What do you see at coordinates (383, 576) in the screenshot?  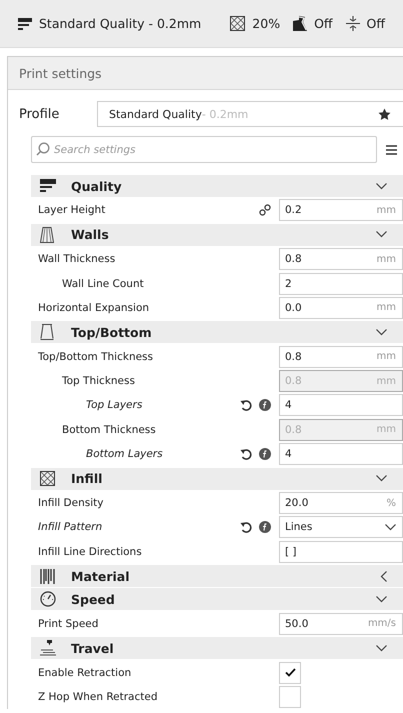 I see `chevron-left-icon` at bounding box center [383, 576].